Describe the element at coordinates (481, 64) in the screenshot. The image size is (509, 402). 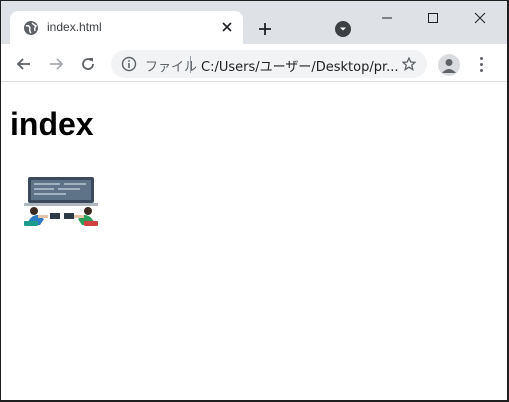
I see `browser-menu-button` at that location.